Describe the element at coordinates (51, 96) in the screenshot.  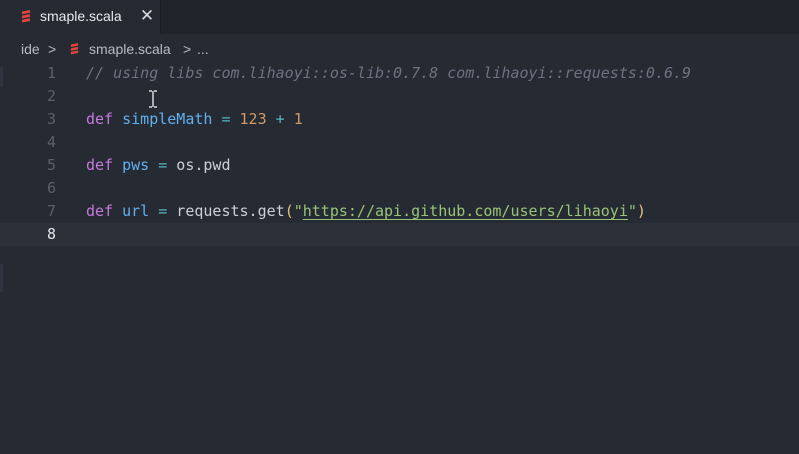
I see `line-number: 2` at that location.